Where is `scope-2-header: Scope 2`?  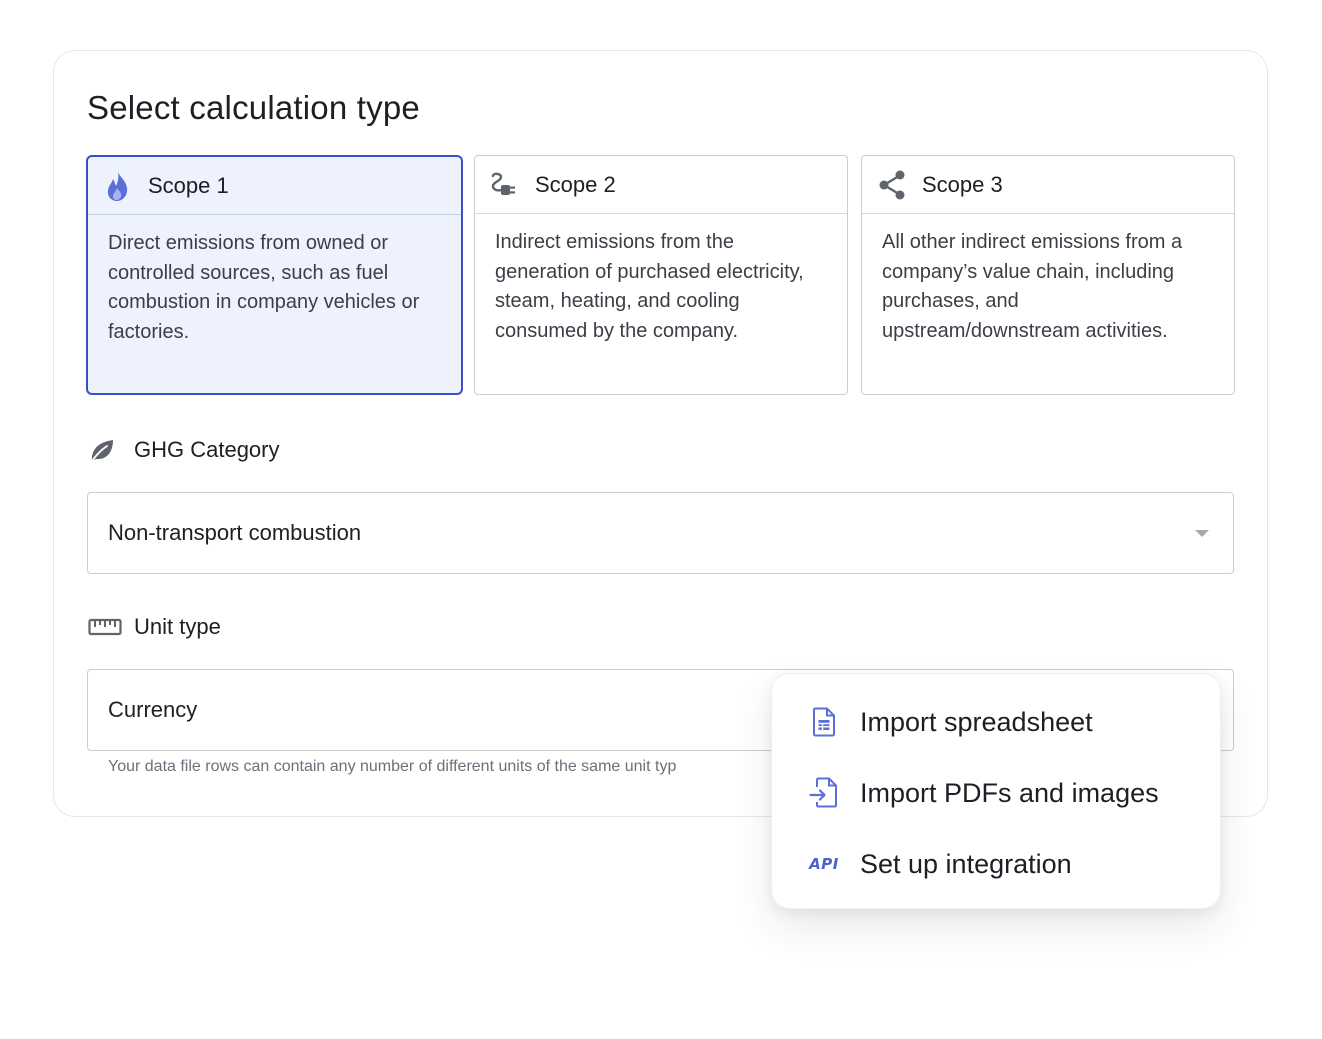
scope-2-header: Scope 2 is located at coordinates (661, 185).